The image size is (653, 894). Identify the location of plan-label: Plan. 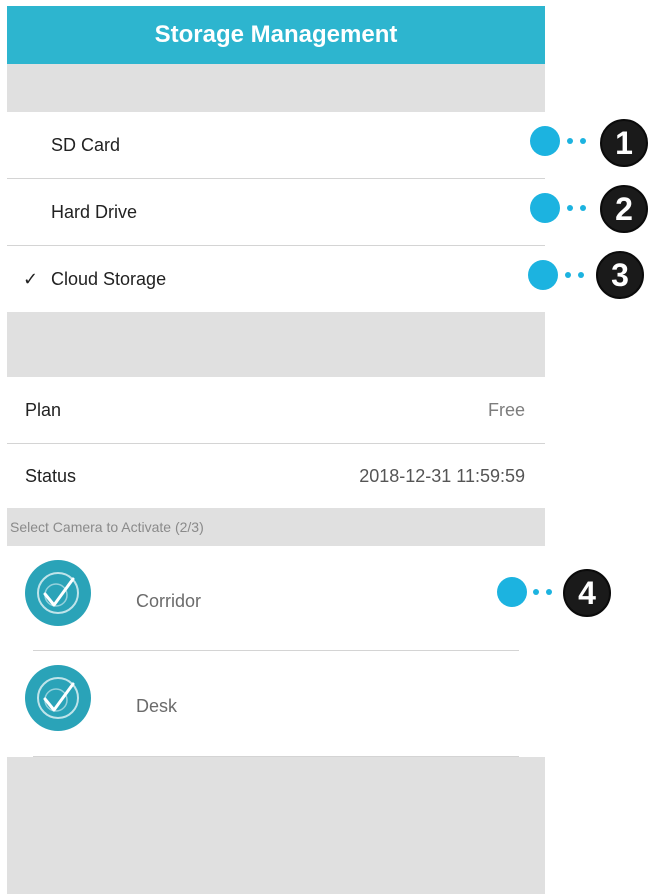
(43, 409).